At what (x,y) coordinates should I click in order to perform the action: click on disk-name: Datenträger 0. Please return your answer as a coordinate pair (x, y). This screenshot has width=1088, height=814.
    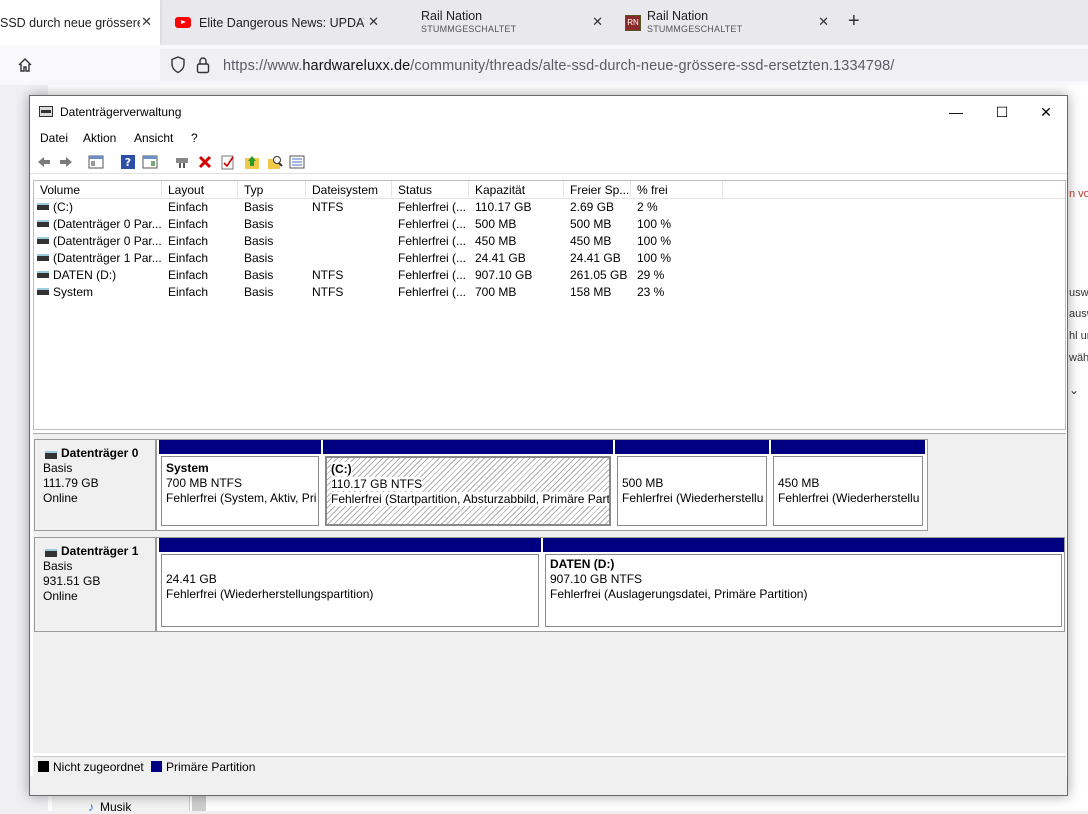
    Looking at the image, I should click on (99, 453).